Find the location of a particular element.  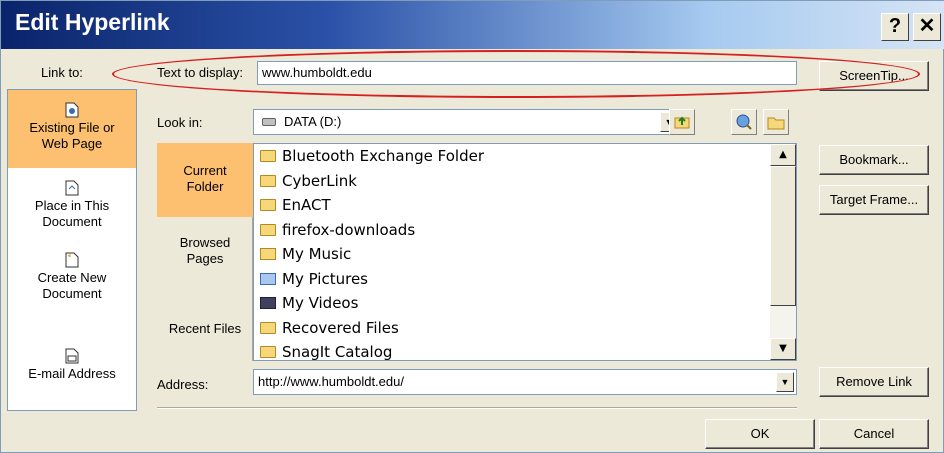

link-create-new-document: Create New Document is located at coordinates (72, 287).